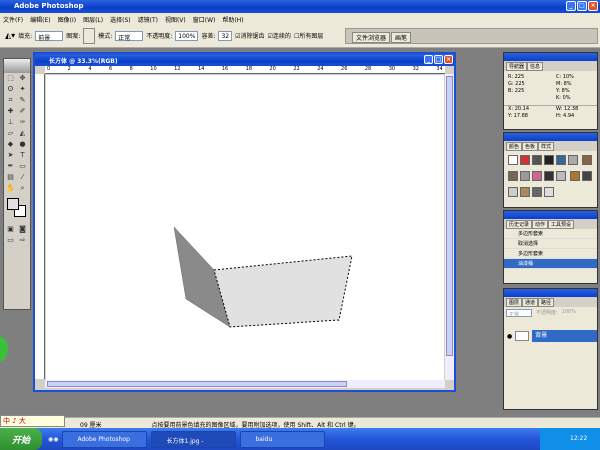  Describe the element at coordinates (514, 302) in the screenshot. I see `tab-layers: 图层` at that location.